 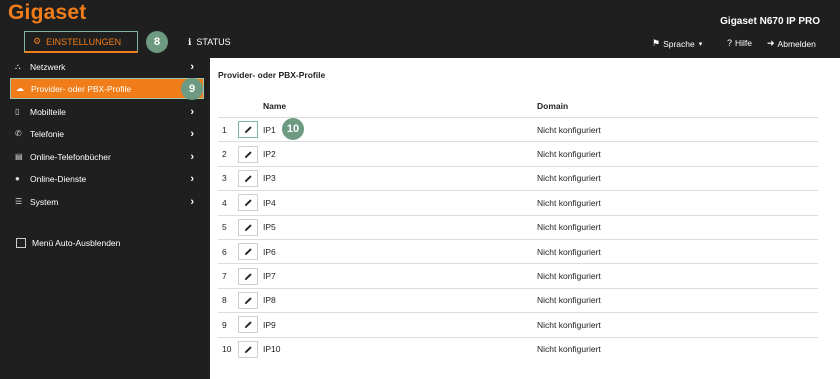 What do you see at coordinates (224, 129) in the screenshot?
I see `row-number: 1` at bounding box center [224, 129].